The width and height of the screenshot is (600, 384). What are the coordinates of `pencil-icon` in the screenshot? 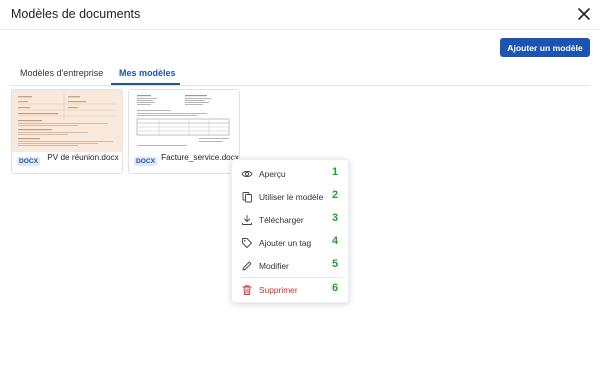 It's located at (247, 266).